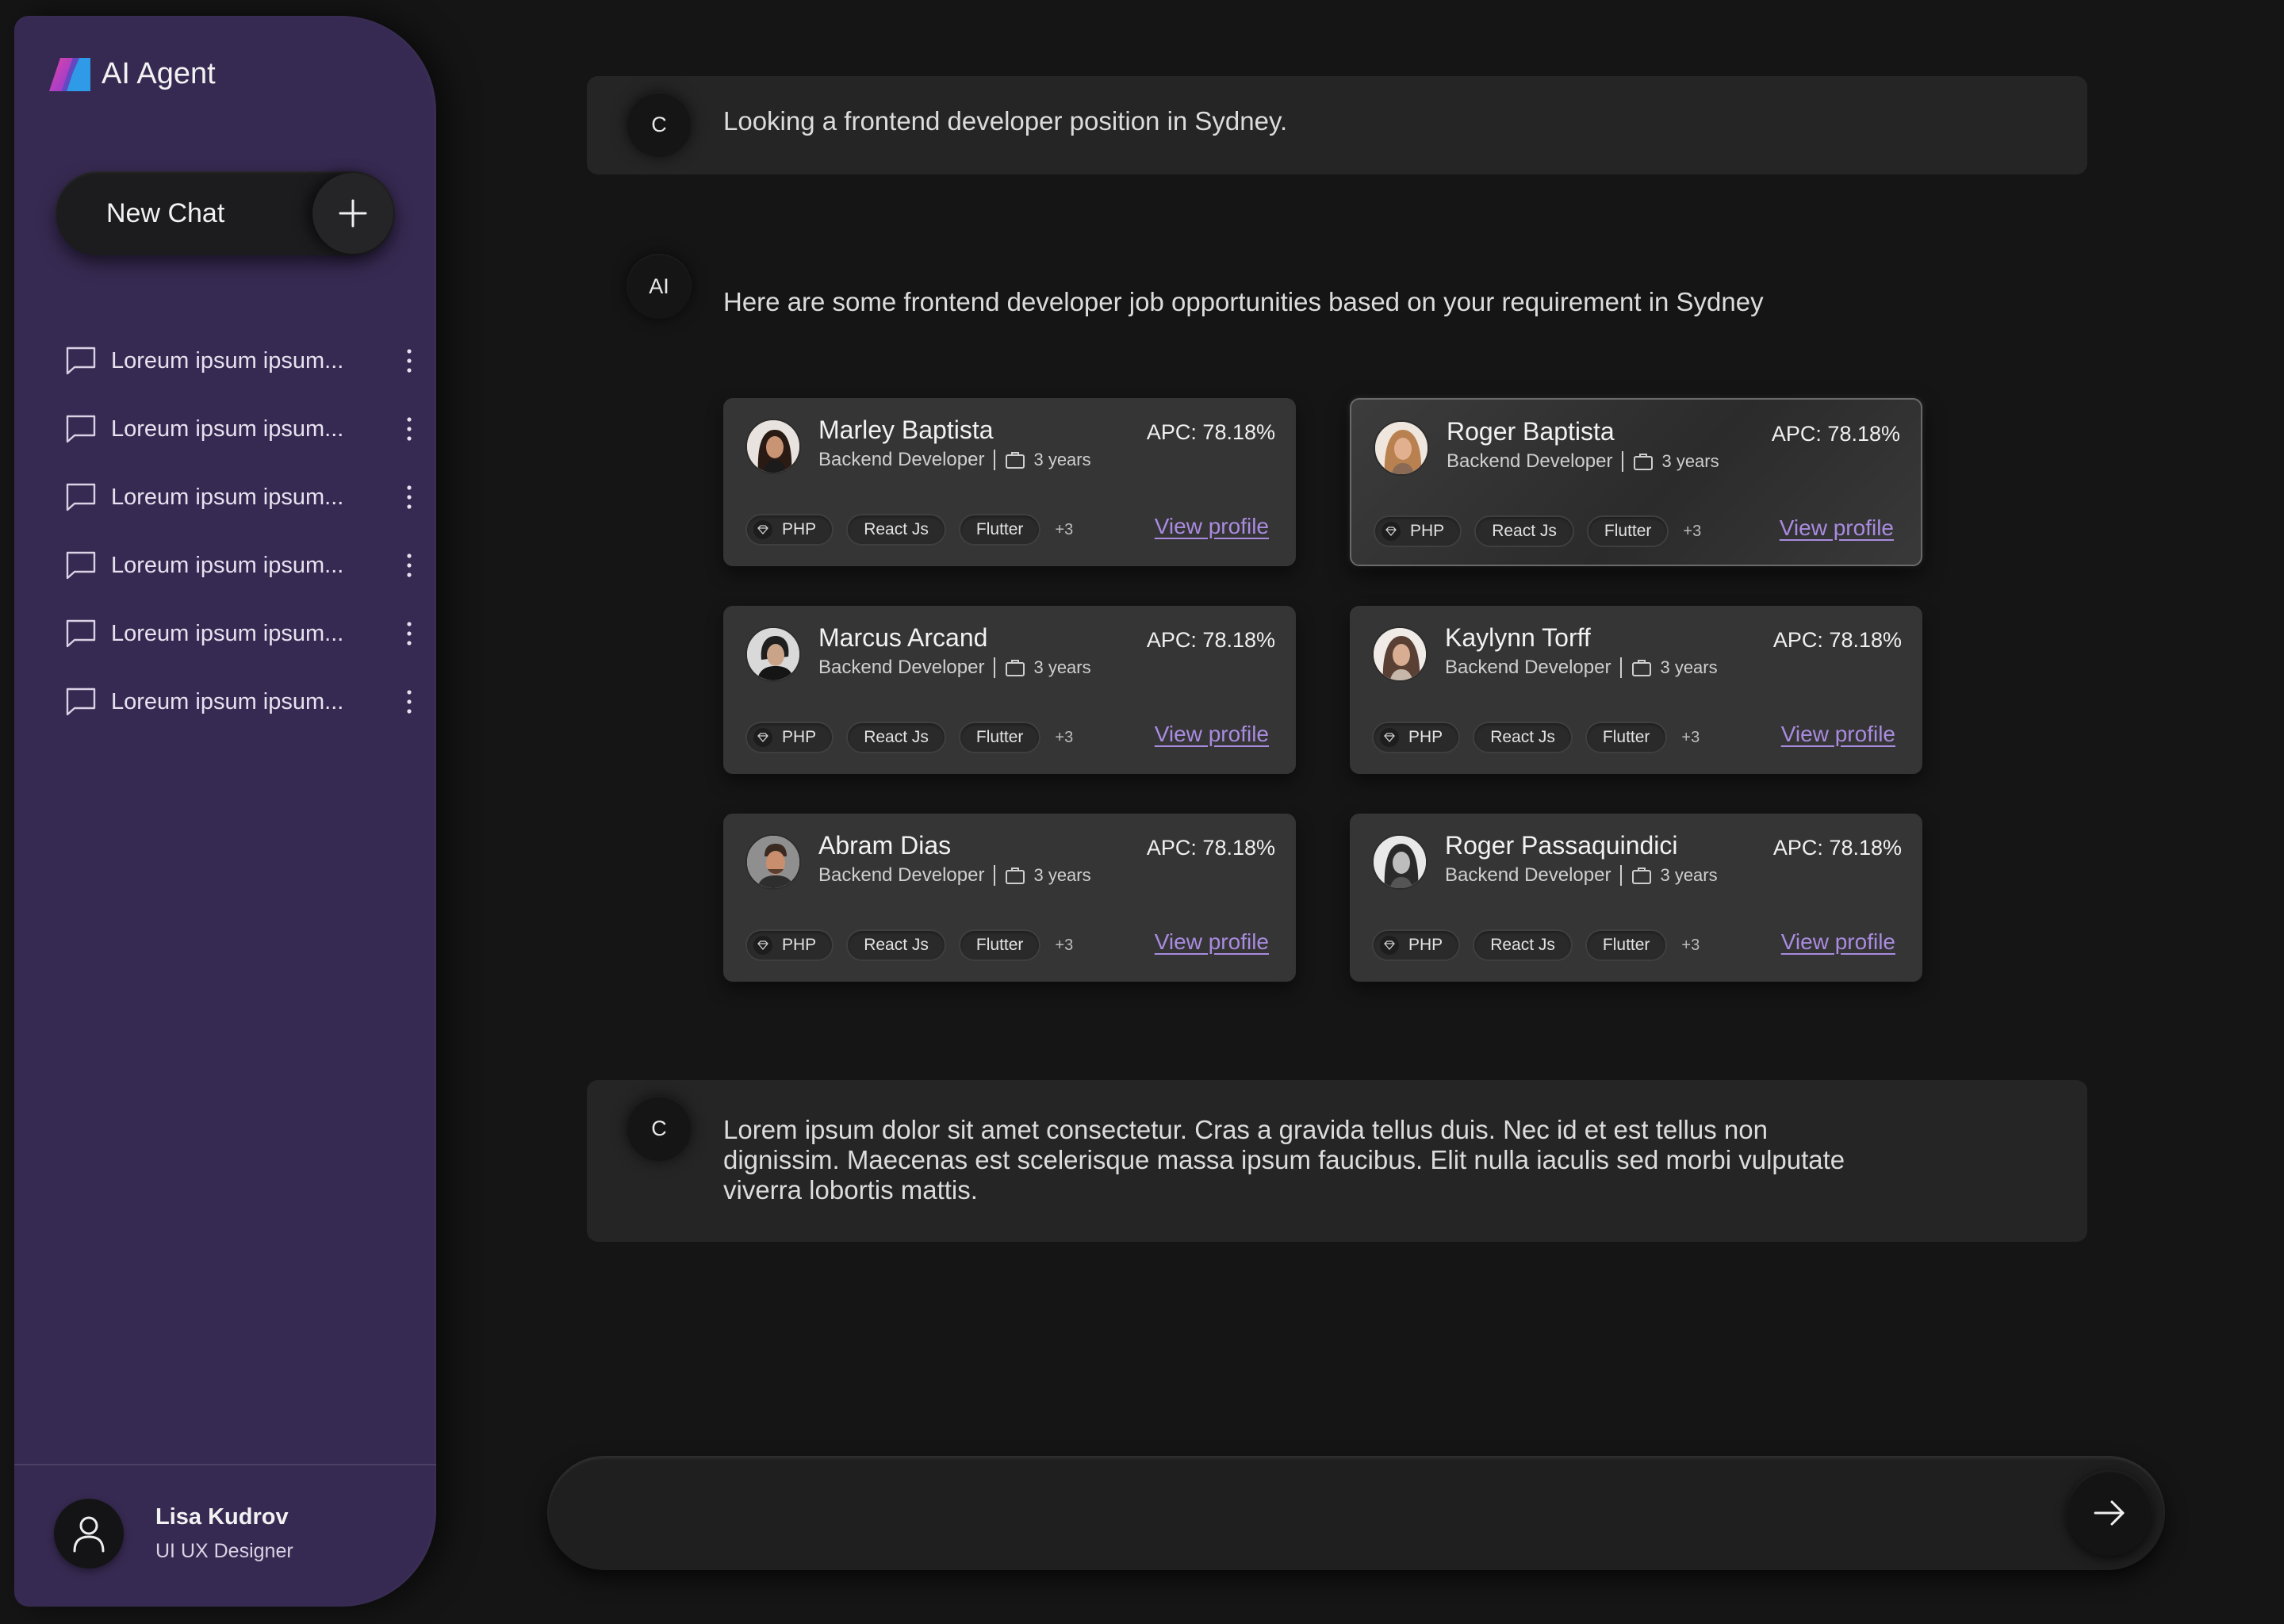 The width and height of the screenshot is (2284, 1624). I want to click on user-name: Lisa Kudrov, so click(222, 1517).